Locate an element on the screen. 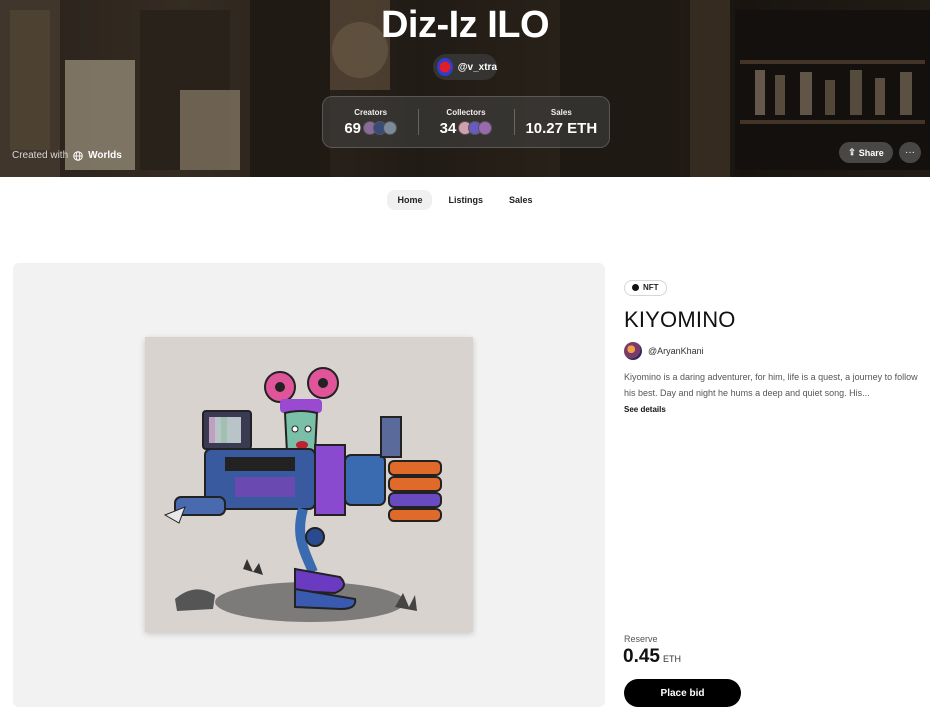 Image resolution: width=930 pixels, height=720 pixels. more-options-button: ··· is located at coordinates (910, 152).